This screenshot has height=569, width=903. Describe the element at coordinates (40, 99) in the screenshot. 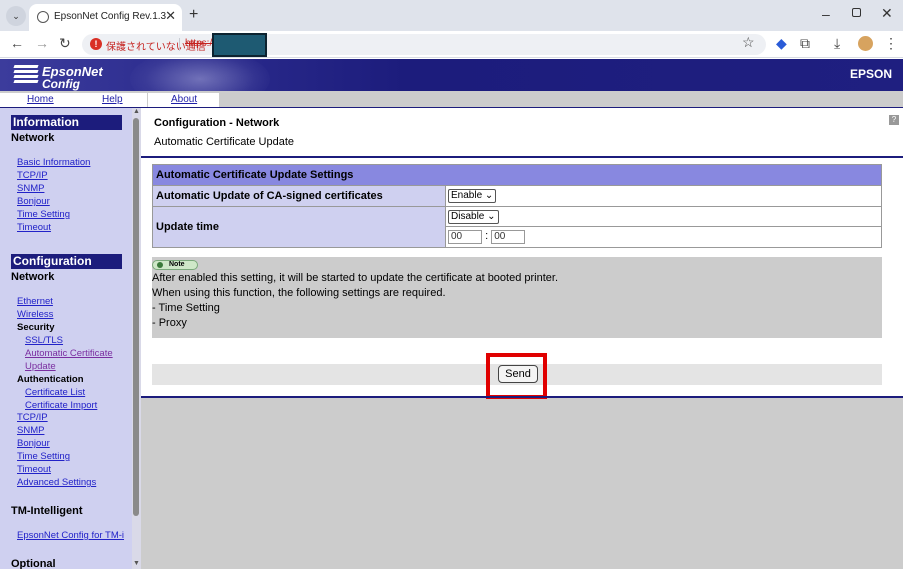

I see `nav-home-link: Home` at that location.